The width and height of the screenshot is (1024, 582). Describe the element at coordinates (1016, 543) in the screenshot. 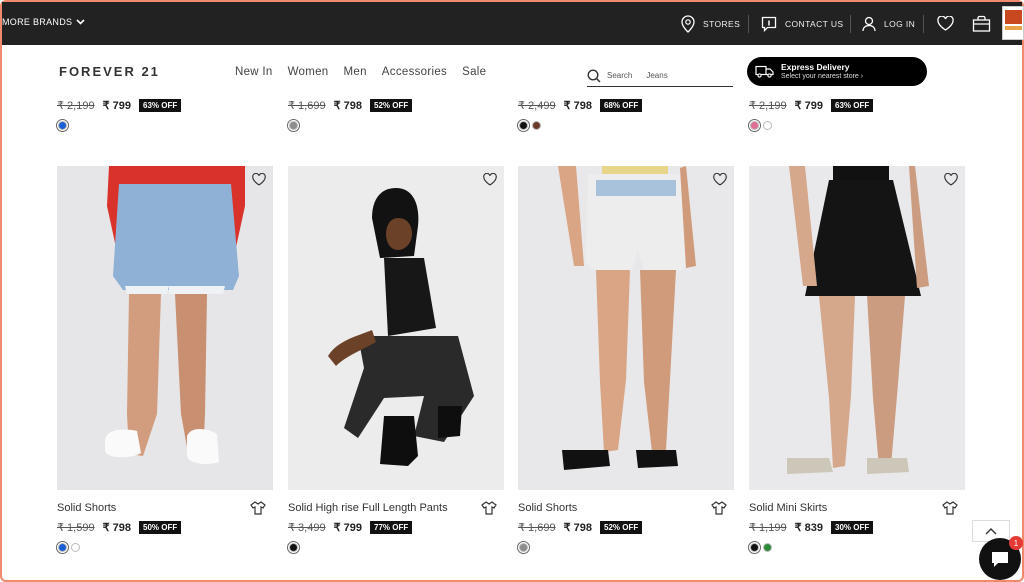

I see `notification-badge: 1` at that location.